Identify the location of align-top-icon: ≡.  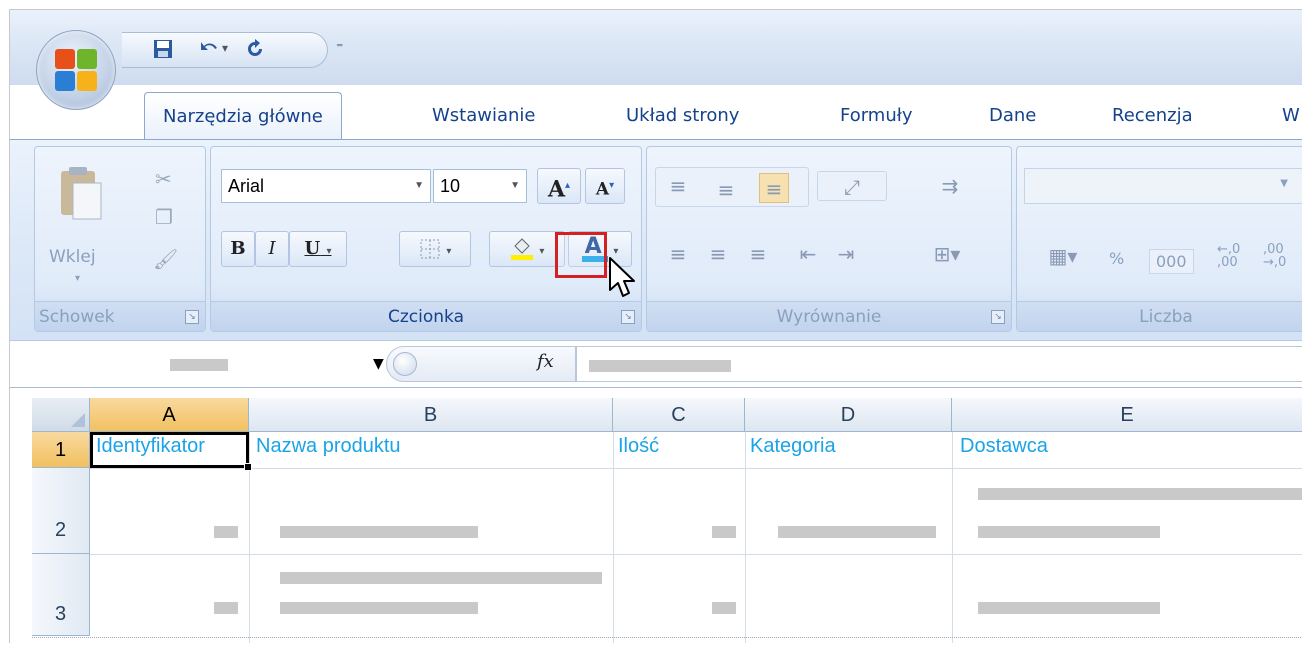
(678, 186).